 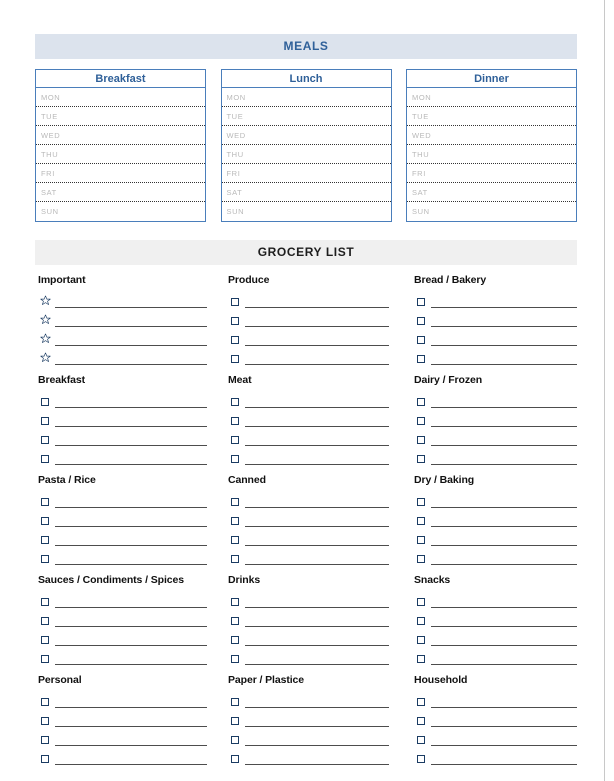 I want to click on star-icon, so click(x=45, y=301).